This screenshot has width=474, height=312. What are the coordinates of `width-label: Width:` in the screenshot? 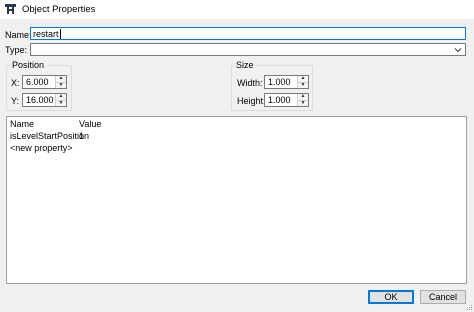 It's located at (250, 83).